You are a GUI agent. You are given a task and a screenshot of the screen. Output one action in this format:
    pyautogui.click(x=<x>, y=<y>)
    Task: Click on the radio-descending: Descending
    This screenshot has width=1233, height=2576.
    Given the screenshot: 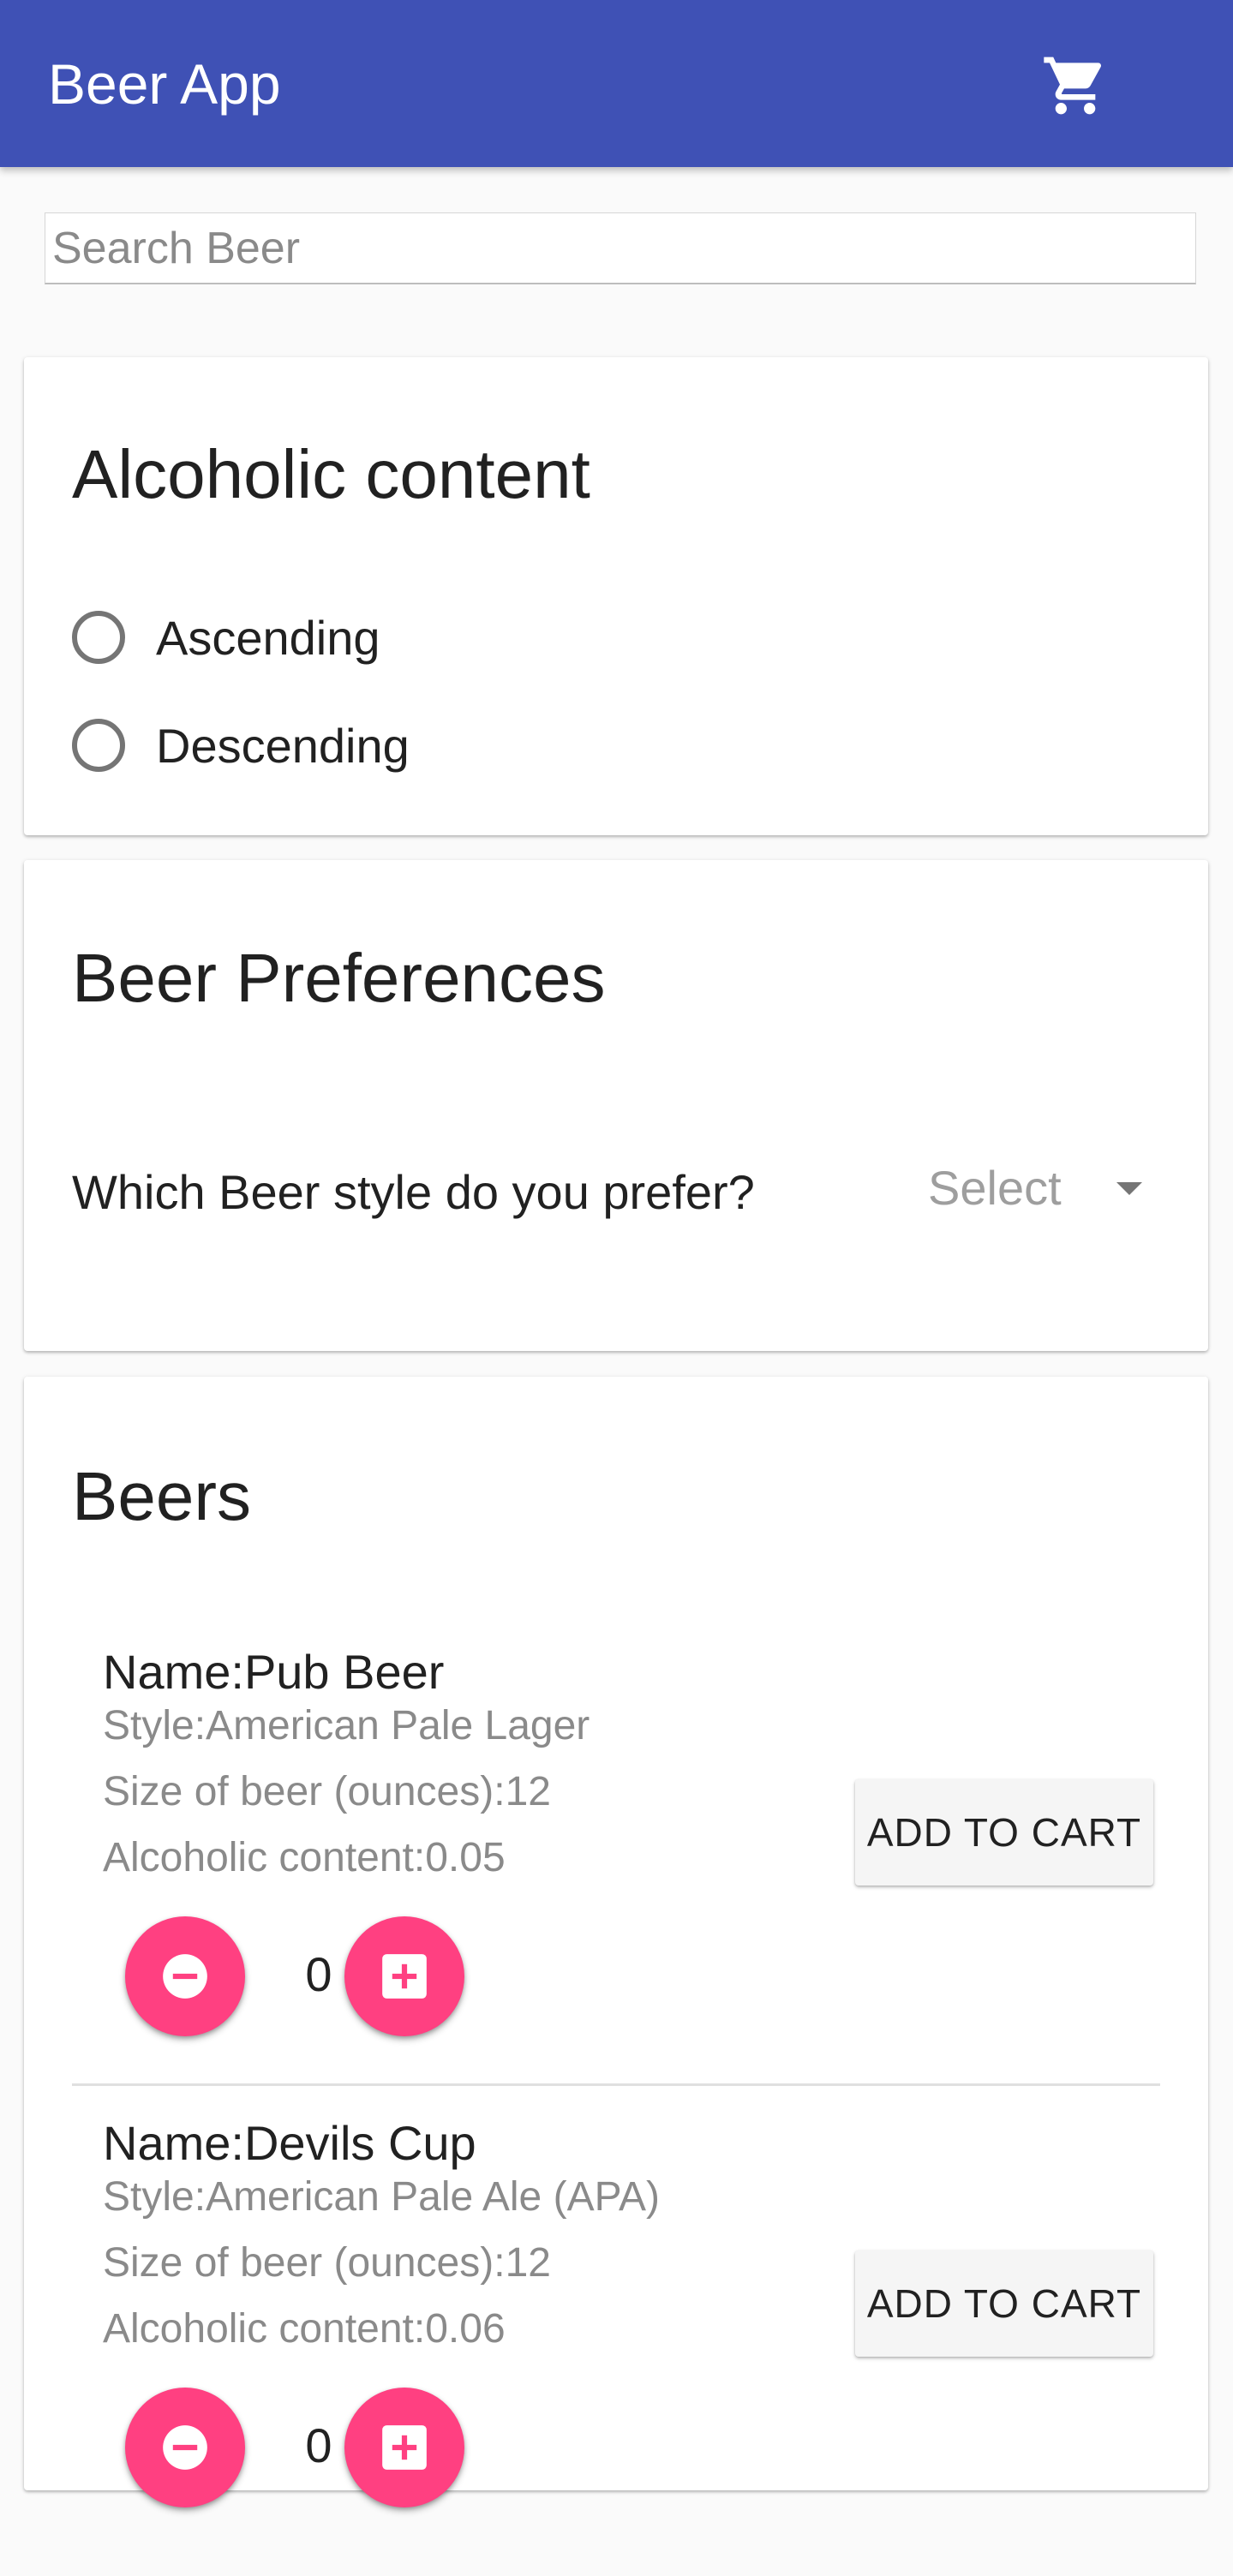 What is the action you would take?
    pyautogui.click(x=241, y=746)
    